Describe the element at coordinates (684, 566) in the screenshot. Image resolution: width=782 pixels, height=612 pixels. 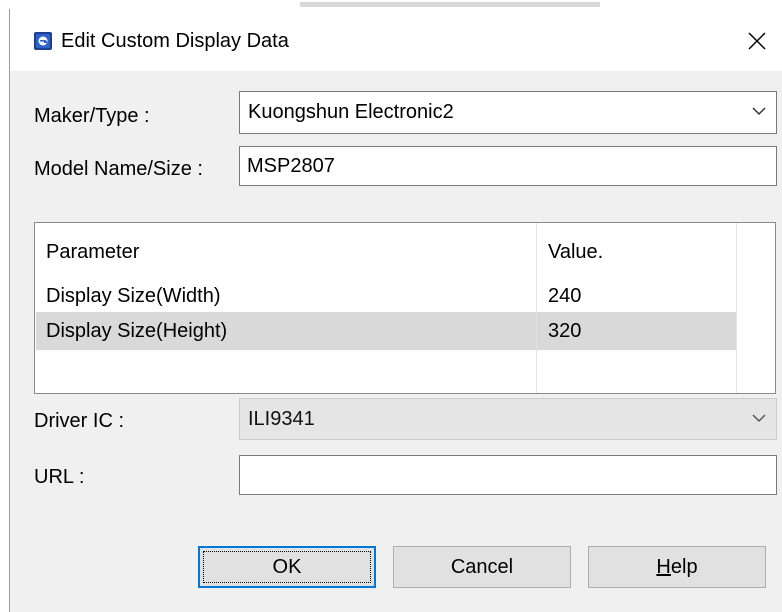
I see `help-label-rest: elp` at that location.